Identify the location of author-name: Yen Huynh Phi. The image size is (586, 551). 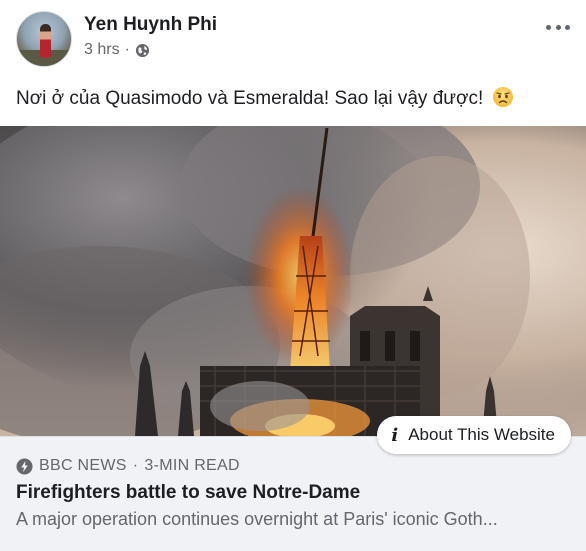
(150, 25).